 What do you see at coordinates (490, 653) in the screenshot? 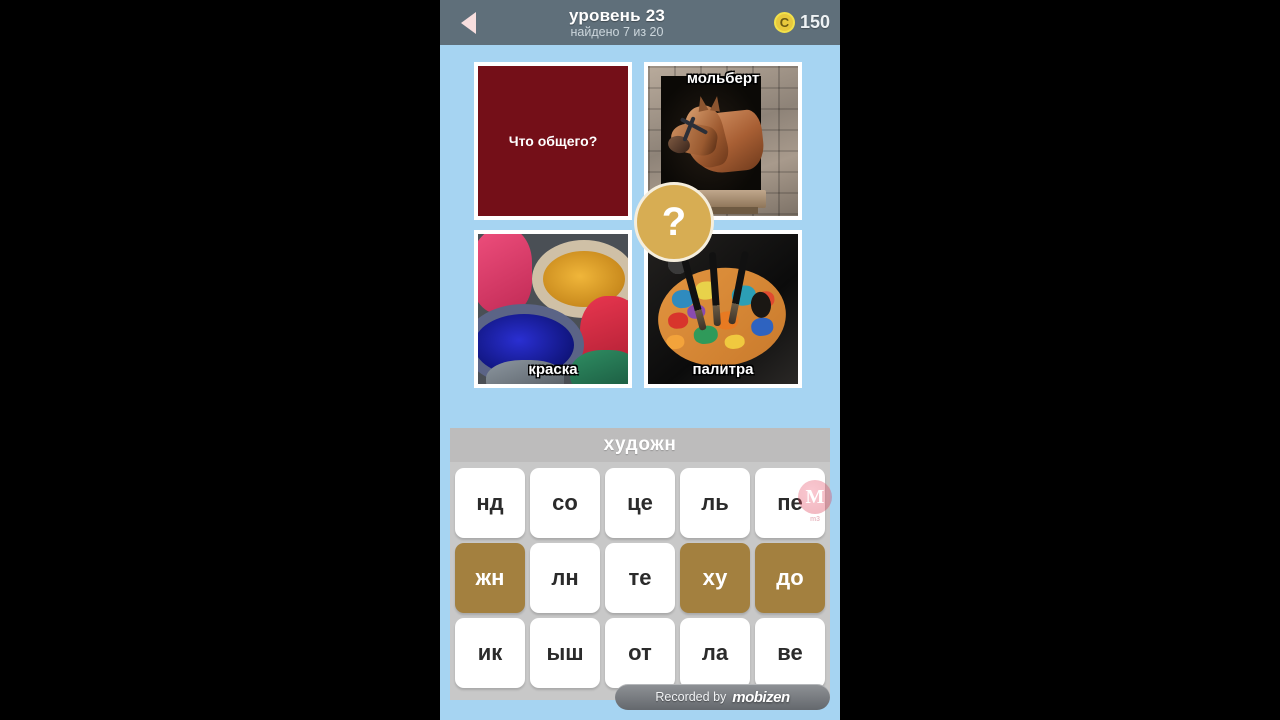
I see `syllable-tile: ик` at bounding box center [490, 653].